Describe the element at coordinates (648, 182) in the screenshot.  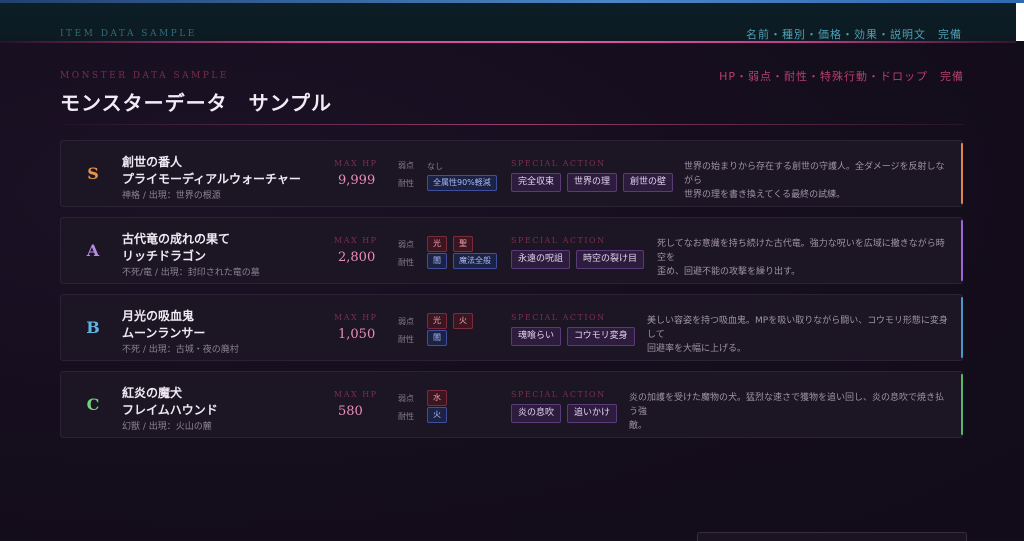
I see `special-action-tag: 創世の壁` at that location.